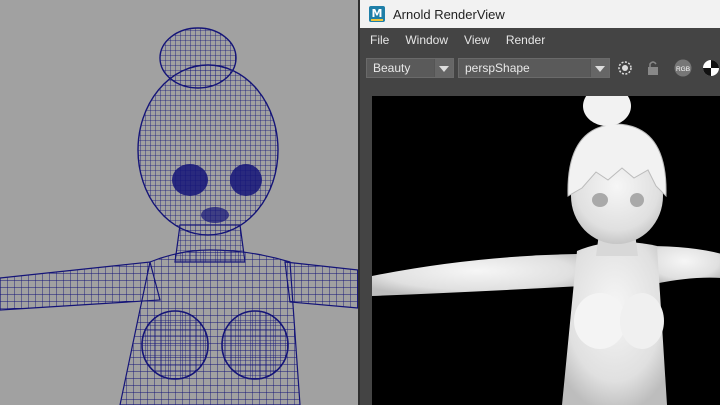 Image resolution: width=720 pixels, height=405 pixels. What do you see at coordinates (449, 14) in the screenshot?
I see `window-title: Arnold RenderView` at bounding box center [449, 14].